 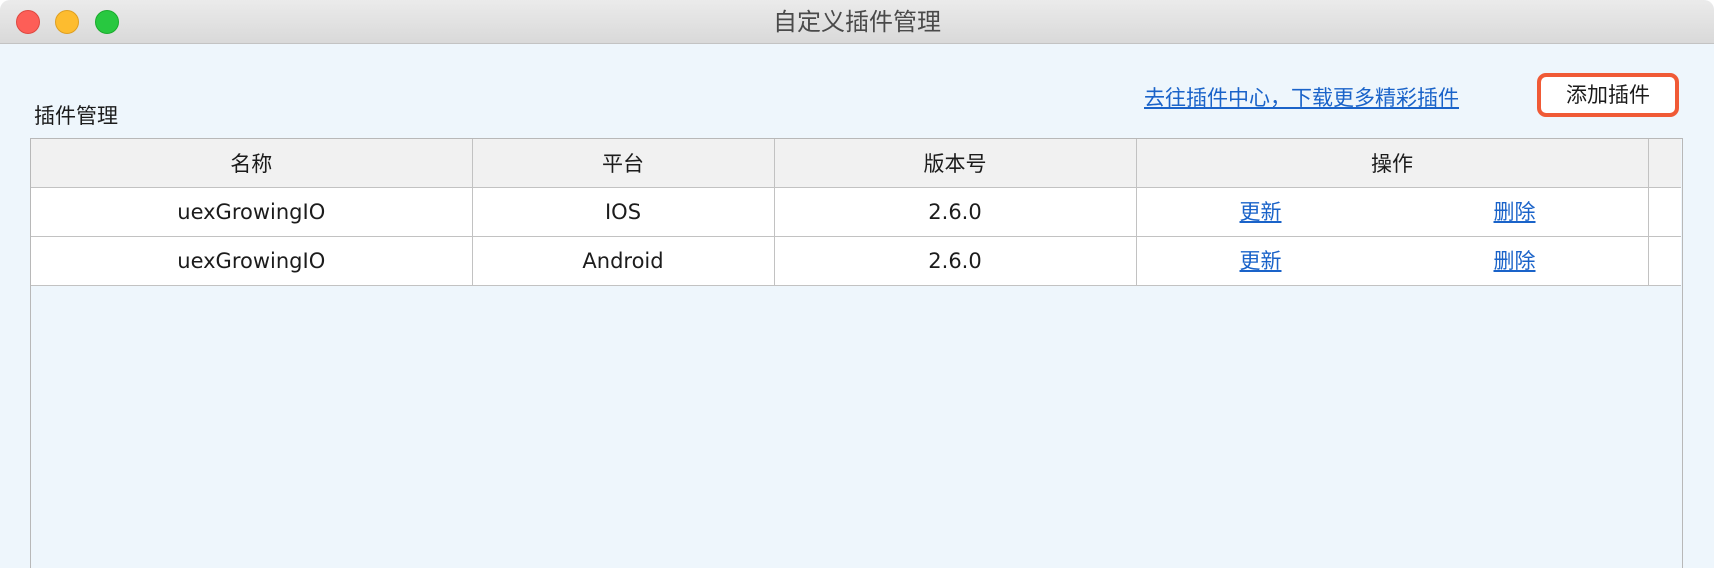 I want to click on table-header-row: 名称 平台 版本号 操作, so click(x=856, y=163).